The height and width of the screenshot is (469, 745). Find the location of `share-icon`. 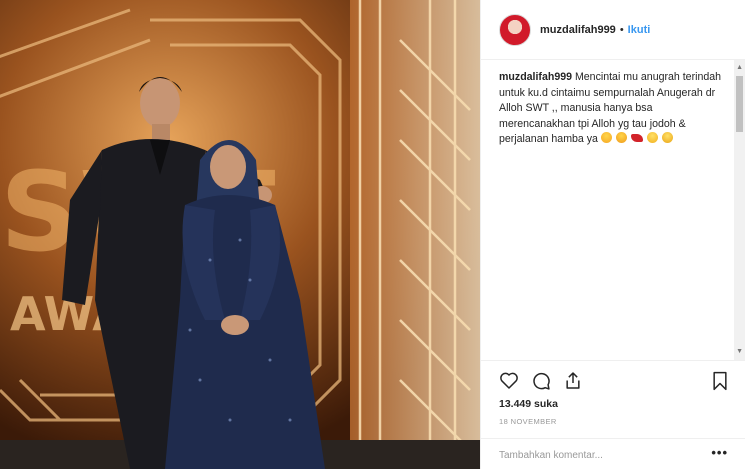

share-icon is located at coordinates (573, 380).